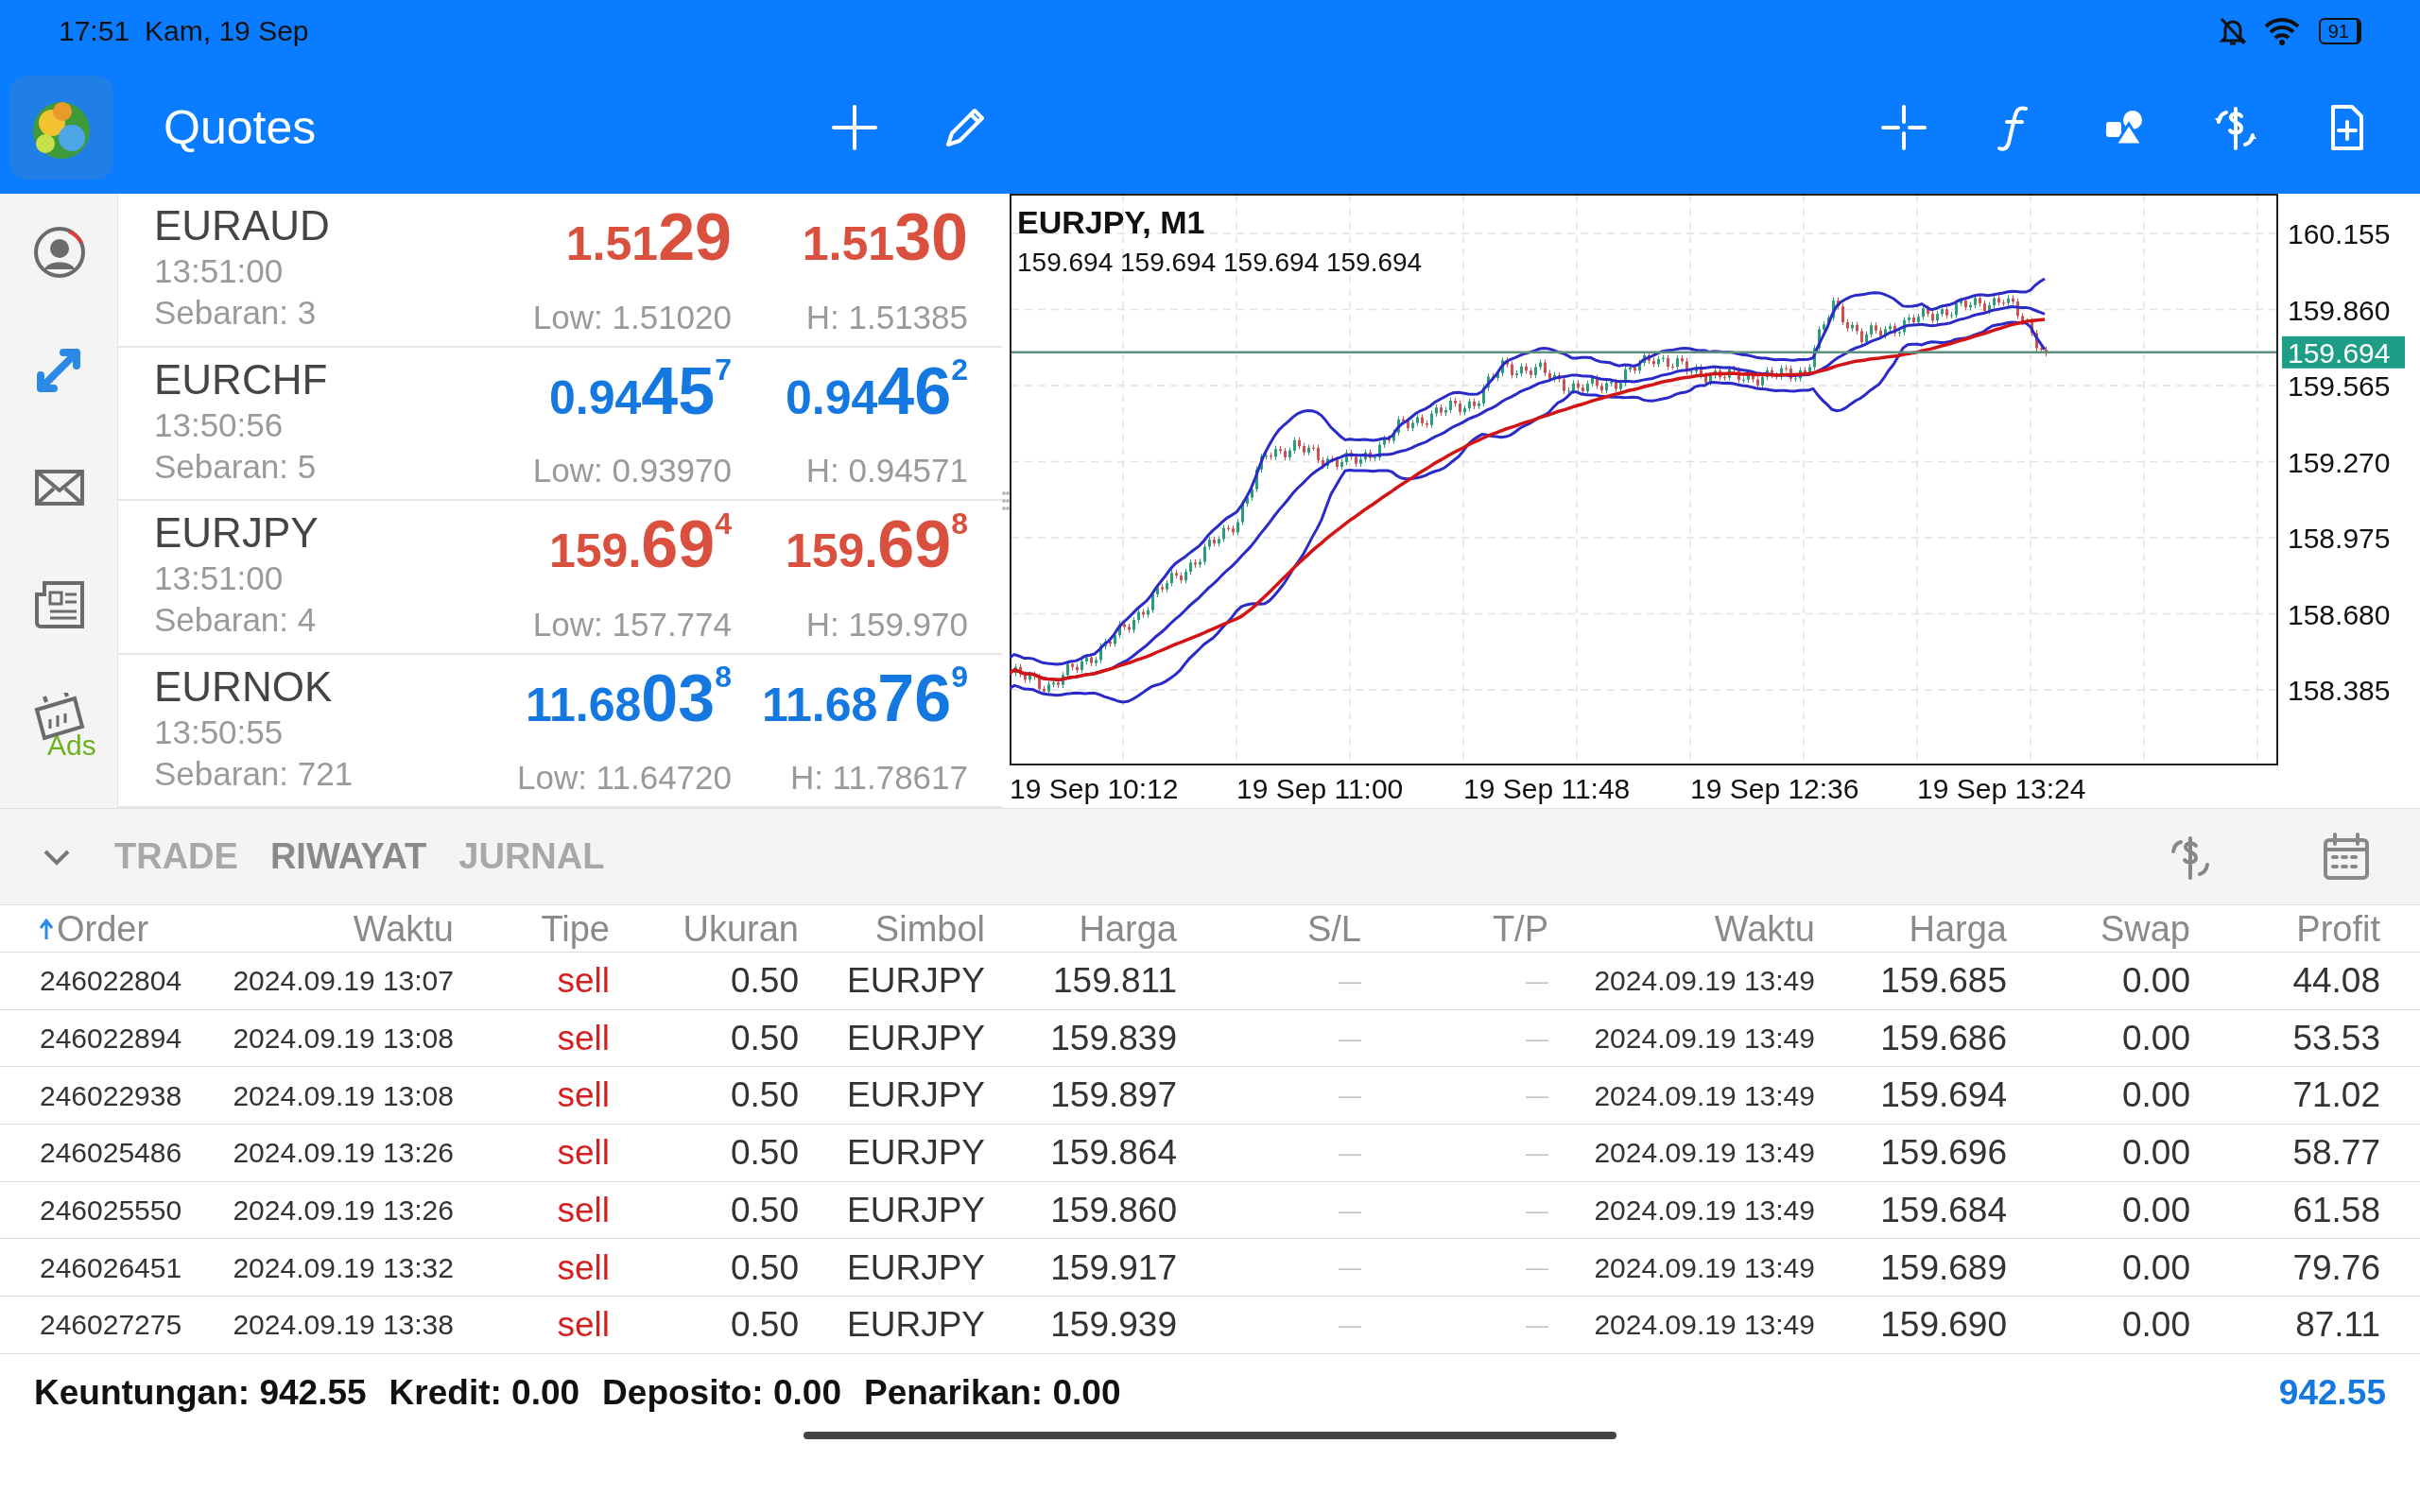  I want to click on time-axis-label: 19 Sep 11:48, so click(1547, 788).